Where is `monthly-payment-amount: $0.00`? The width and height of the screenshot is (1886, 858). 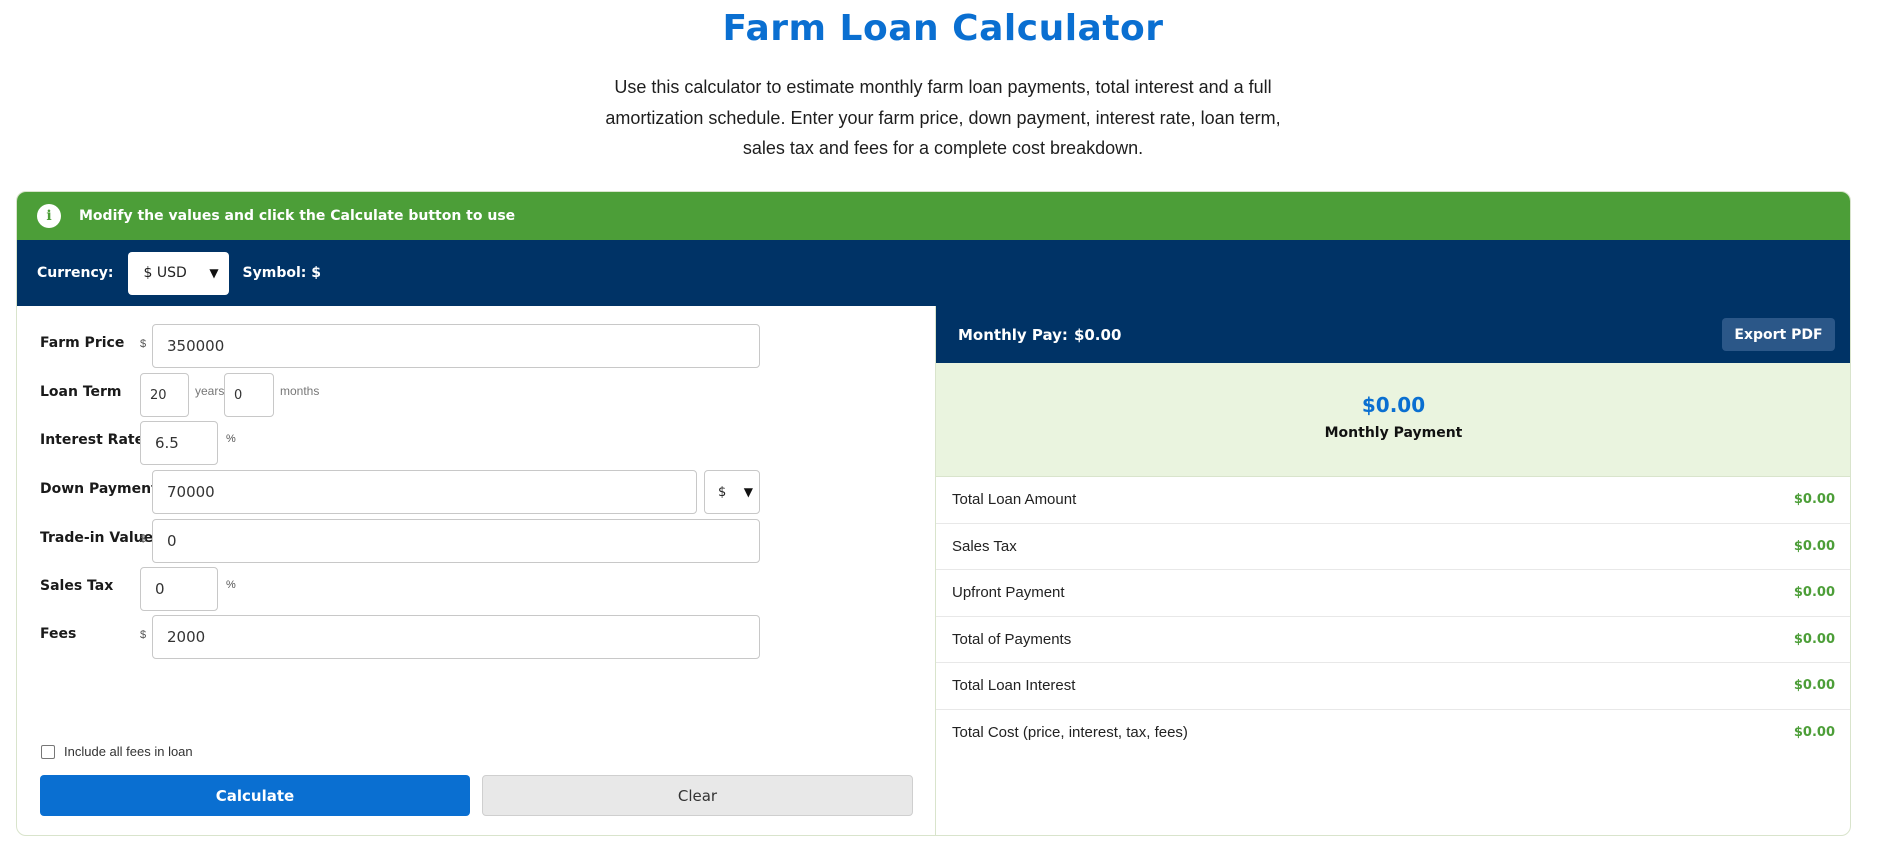
monthly-payment-amount: $0.00 is located at coordinates (1393, 405).